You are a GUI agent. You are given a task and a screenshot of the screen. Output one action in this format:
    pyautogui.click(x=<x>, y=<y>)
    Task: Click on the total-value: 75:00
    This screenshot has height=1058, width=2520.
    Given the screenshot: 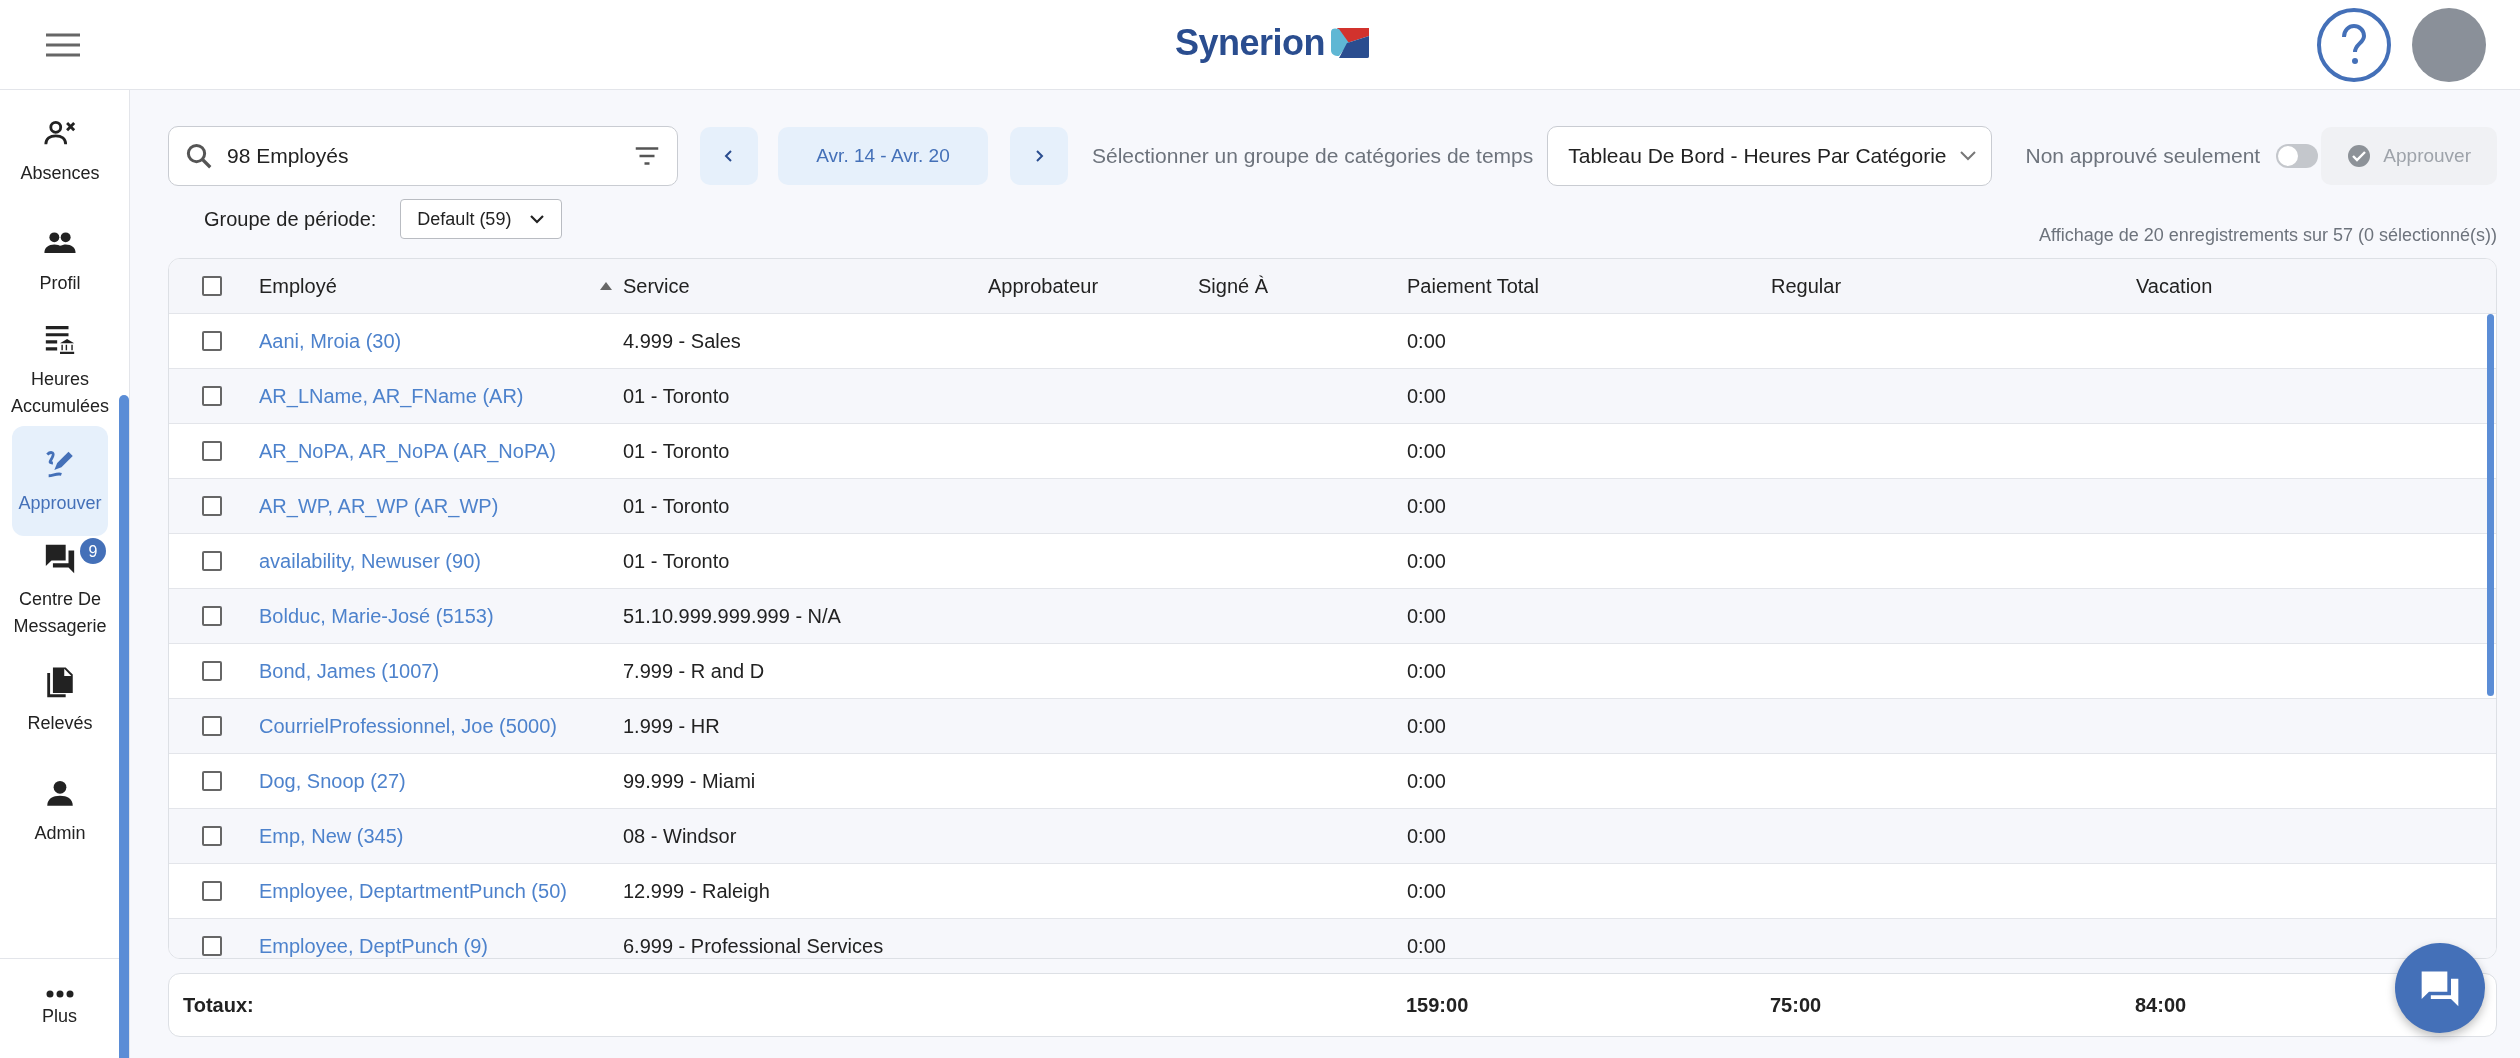 What is the action you would take?
    pyautogui.click(x=1796, y=1005)
    